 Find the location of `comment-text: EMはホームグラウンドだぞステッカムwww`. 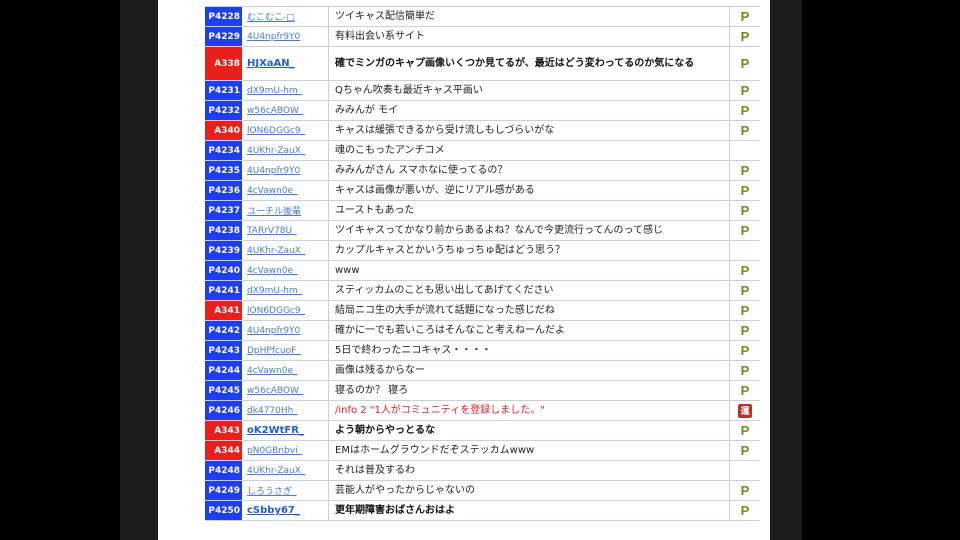

comment-text: EMはホームグラウンドだぞステッカムwww is located at coordinates (529, 450).